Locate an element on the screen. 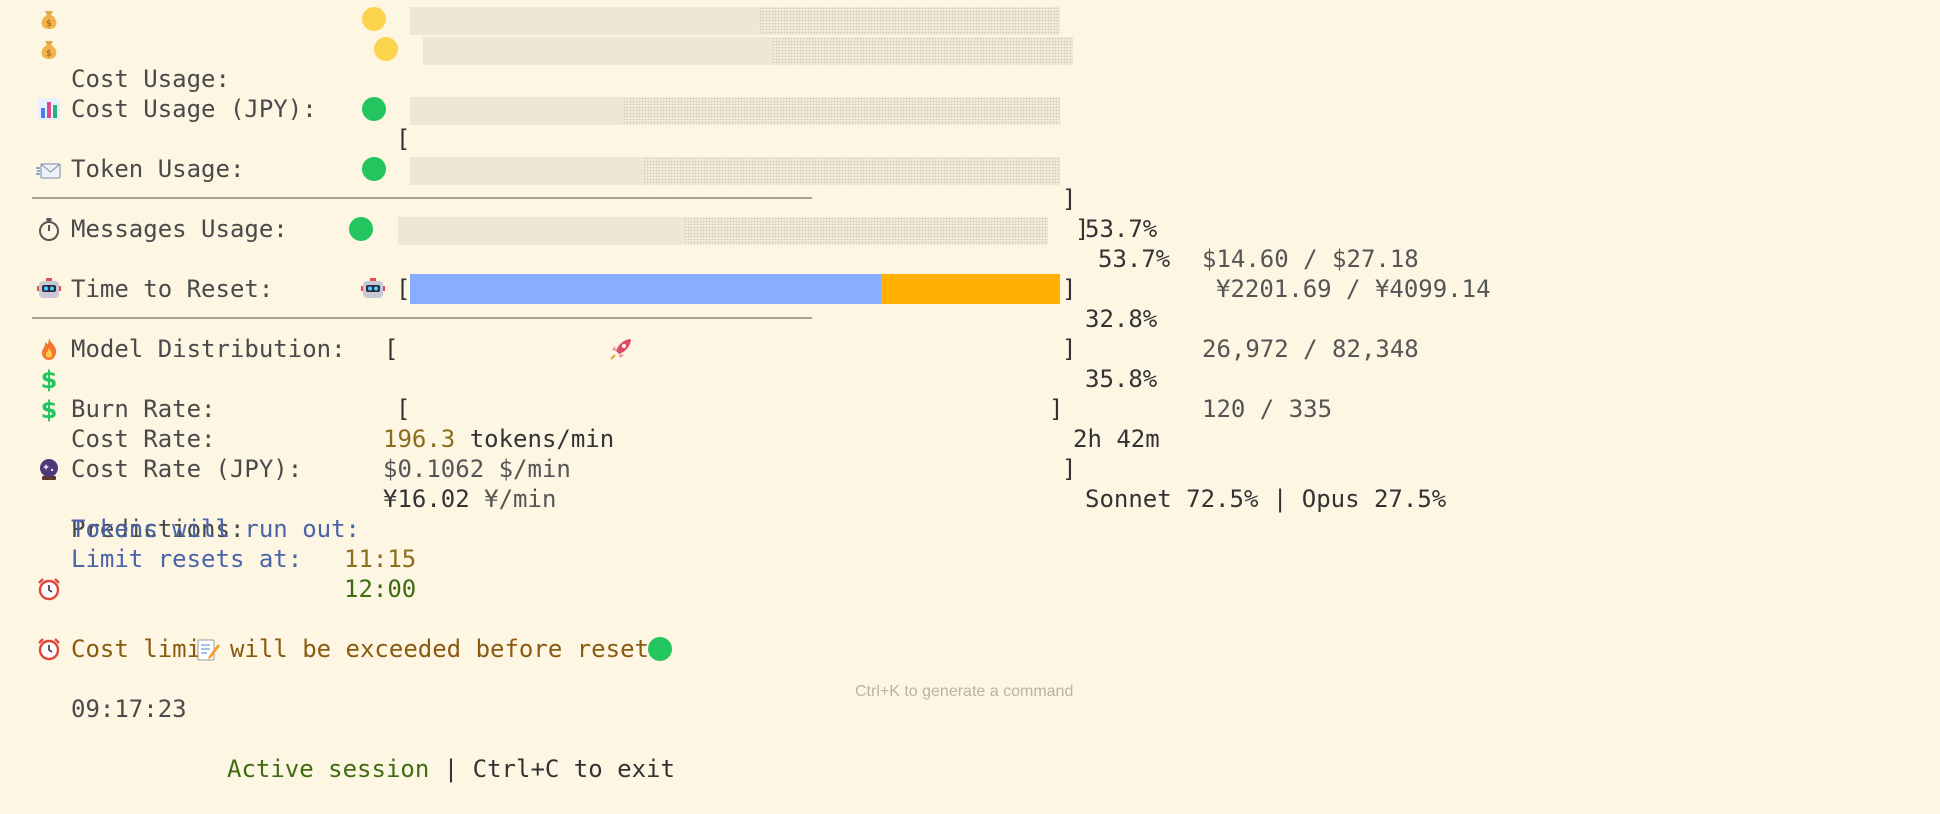  active-session-text: Active session is located at coordinates (328, 769).